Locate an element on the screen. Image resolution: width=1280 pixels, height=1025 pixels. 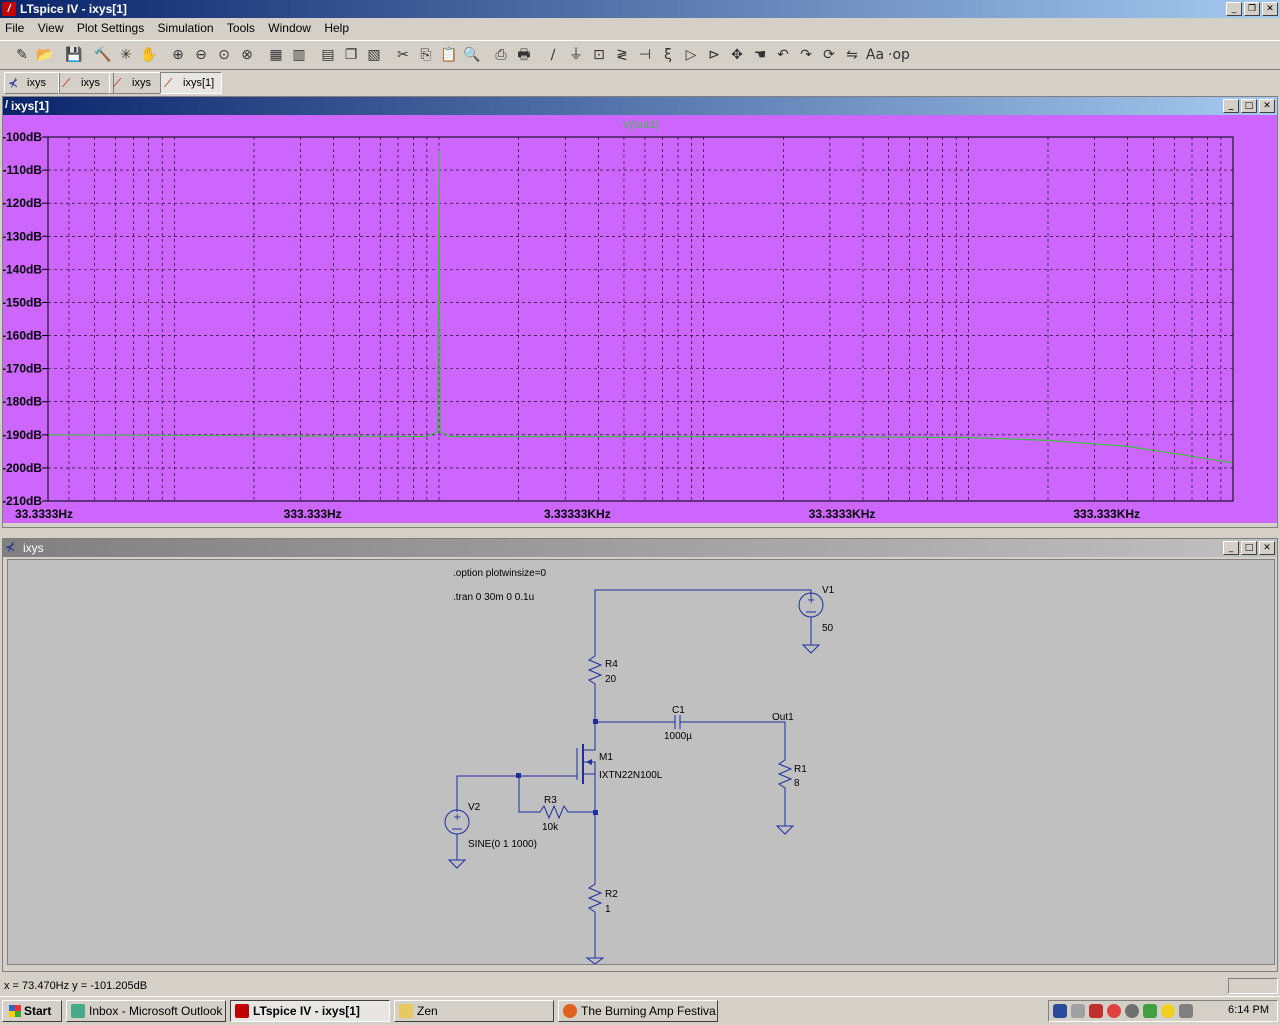
print-setup-icon: ⎙ is located at coordinates (501, 55).